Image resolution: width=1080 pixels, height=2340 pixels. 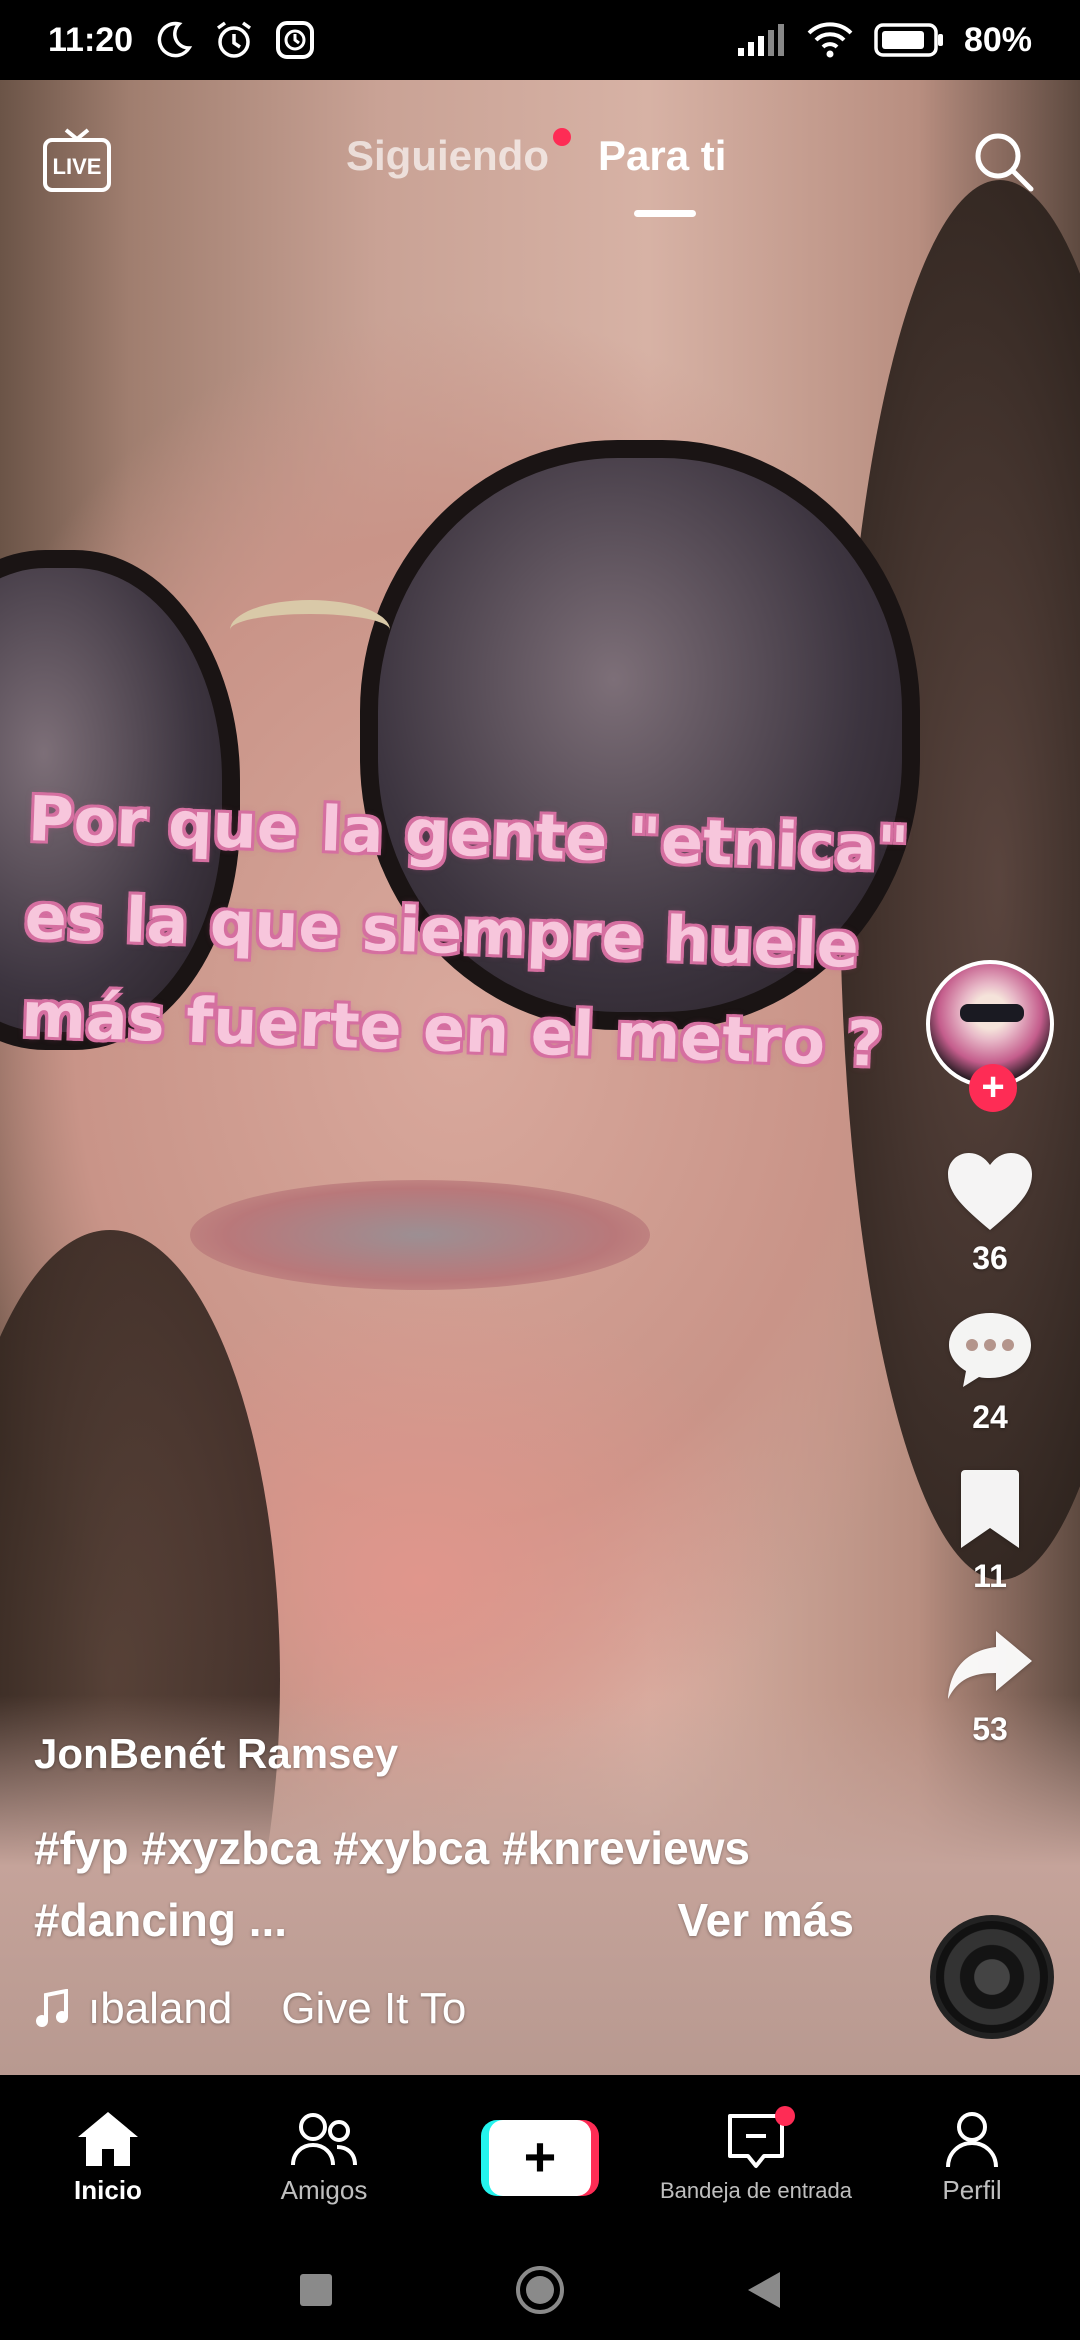 I want to click on music-note-icon, so click(x=52, y=2008).